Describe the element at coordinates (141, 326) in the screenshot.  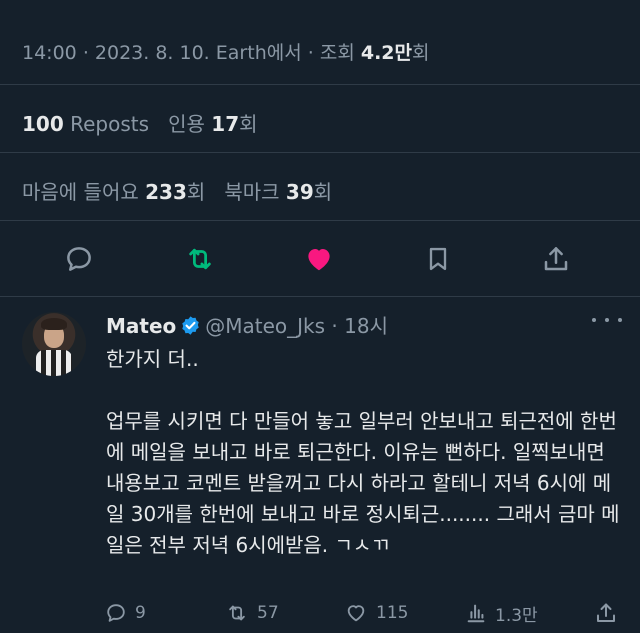
I see `user-name: Mateo` at that location.